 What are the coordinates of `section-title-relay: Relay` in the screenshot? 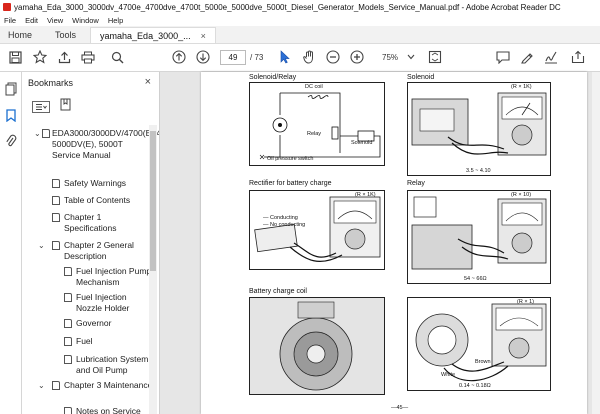 It's located at (416, 183).